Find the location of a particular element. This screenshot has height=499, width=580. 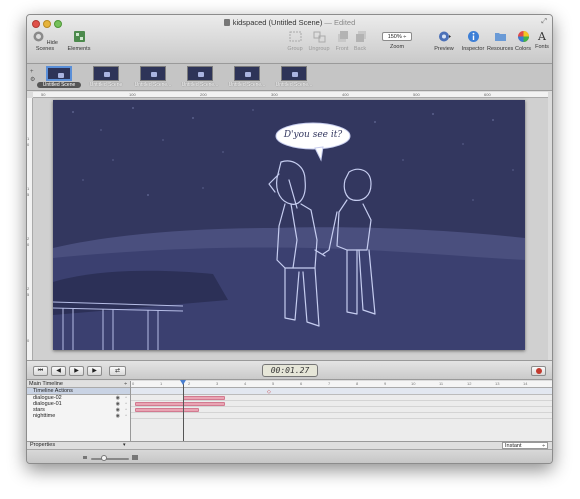

hide-scenes-button: Hide Scenes is located at coordinates (45, 41).